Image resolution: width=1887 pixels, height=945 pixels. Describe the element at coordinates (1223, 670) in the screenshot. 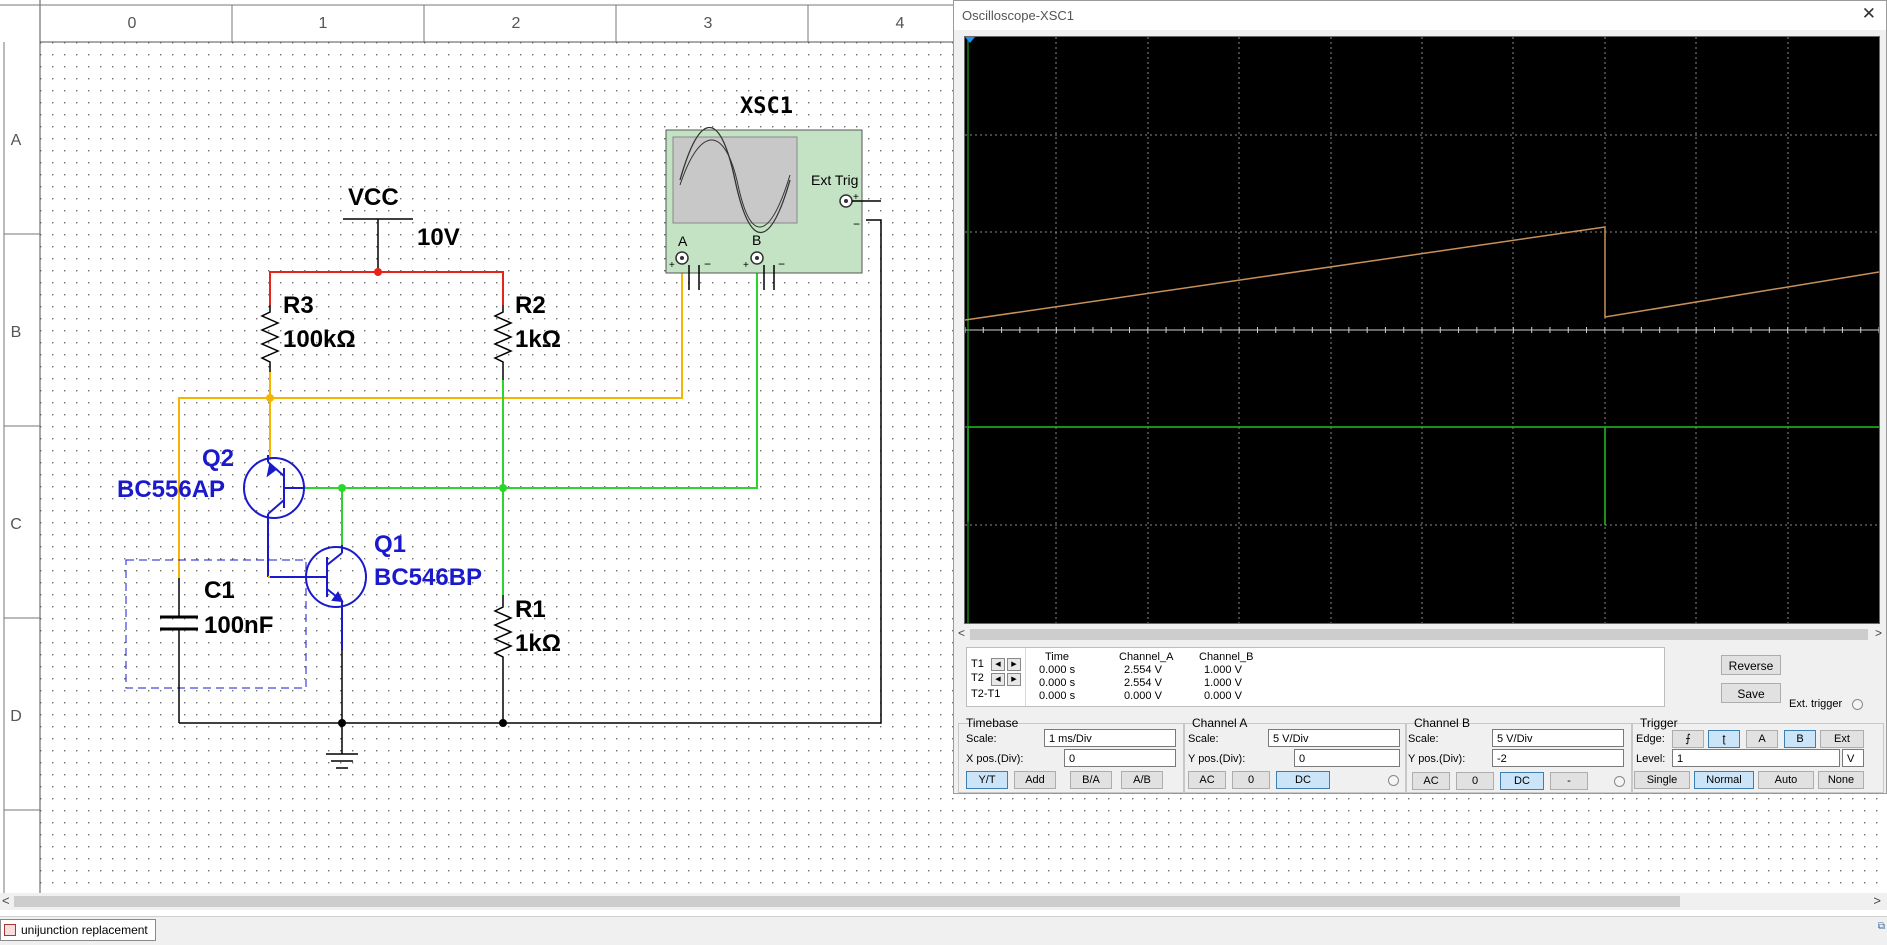

I see `t1-channel-b: 1.000 V` at that location.